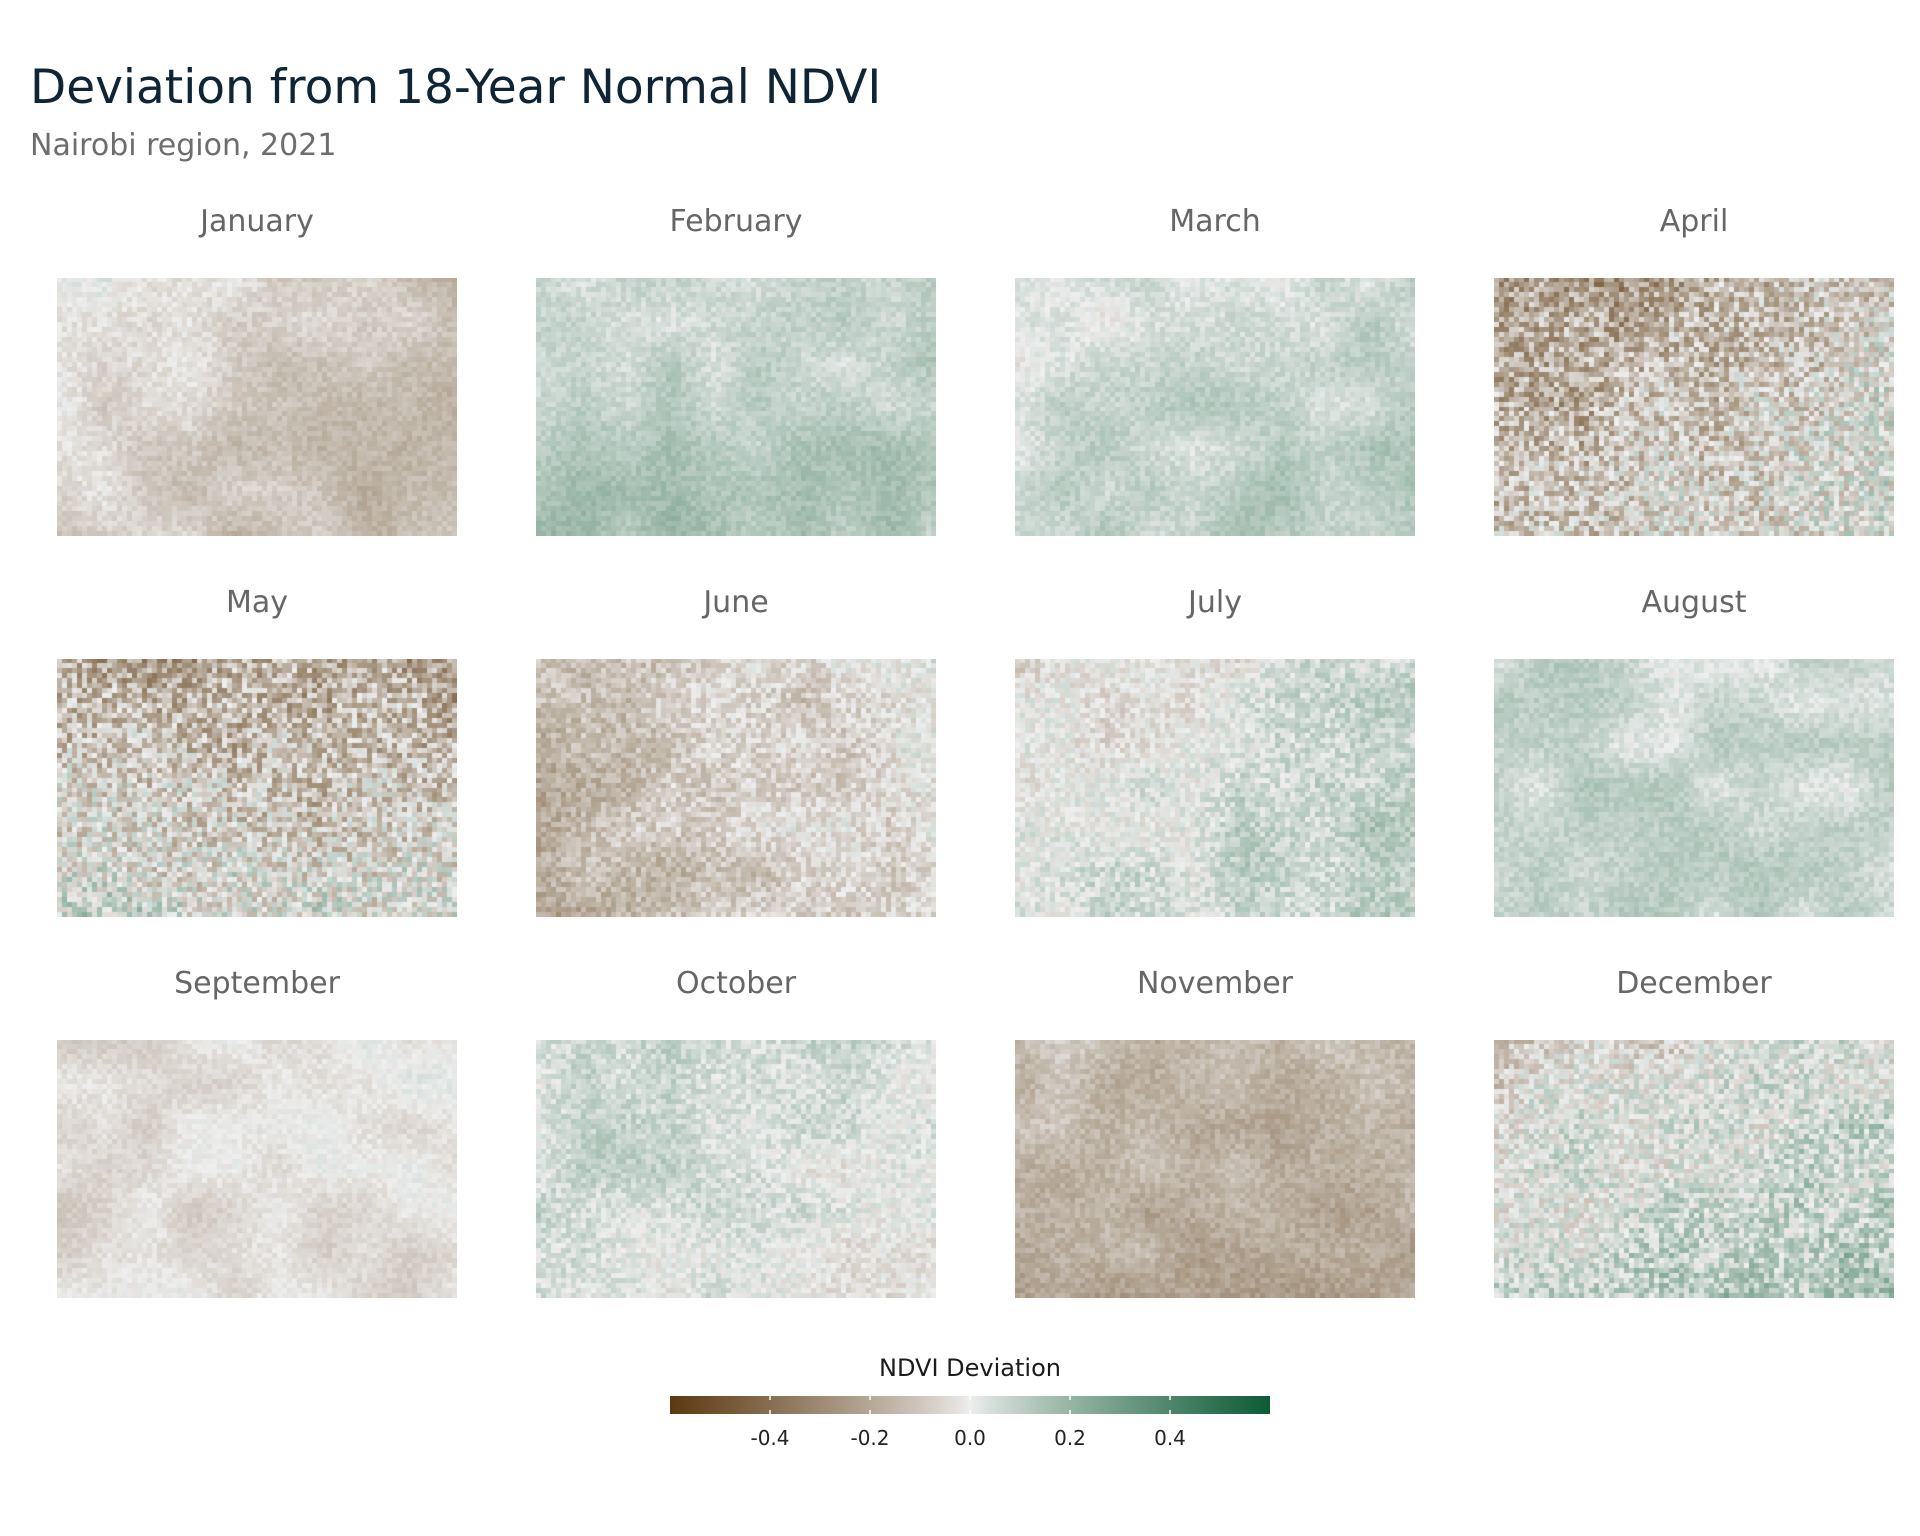  What do you see at coordinates (1170, 1438) in the screenshot?
I see `legend-tick-label: 0.4` at bounding box center [1170, 1438].